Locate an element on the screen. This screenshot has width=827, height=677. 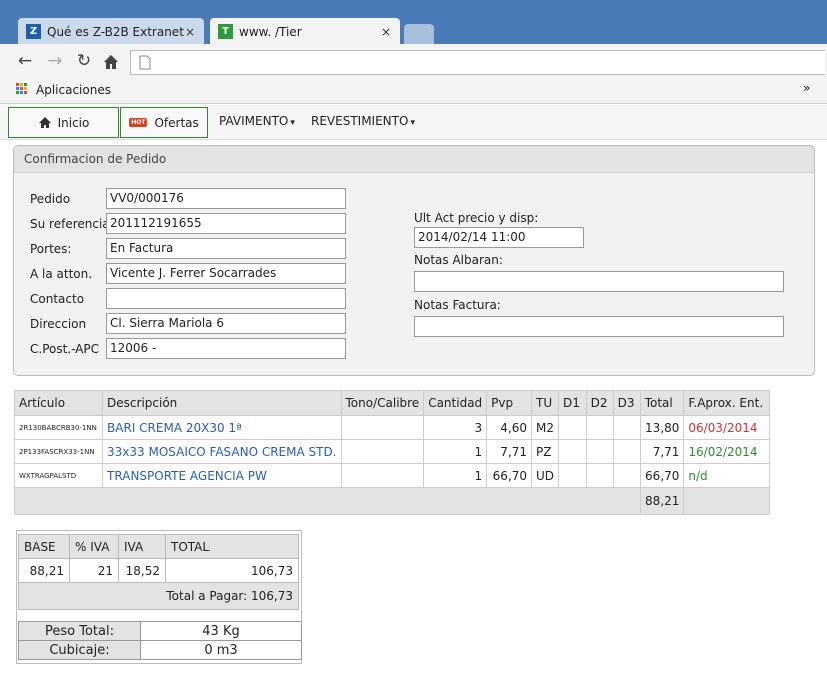
new-tab-button is located at coordinates (419, 34).